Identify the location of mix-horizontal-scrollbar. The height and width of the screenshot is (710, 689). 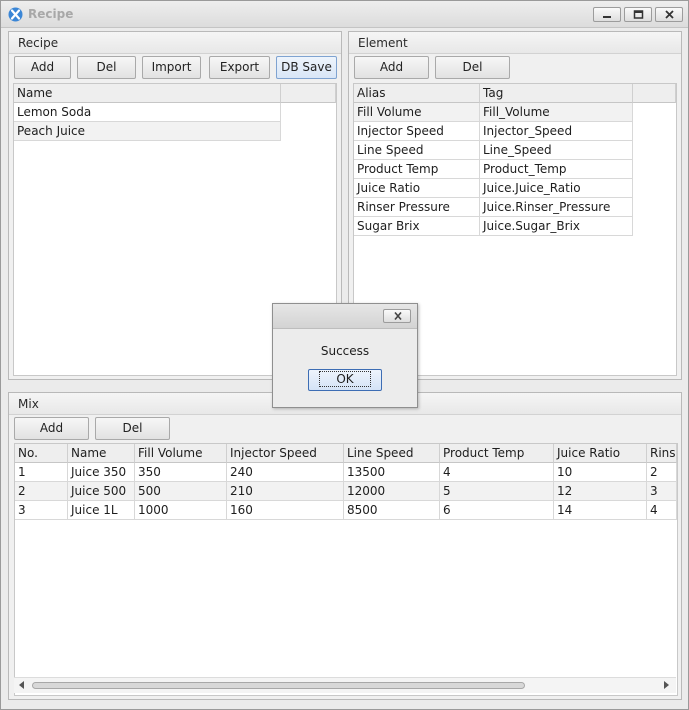
(345, 685).